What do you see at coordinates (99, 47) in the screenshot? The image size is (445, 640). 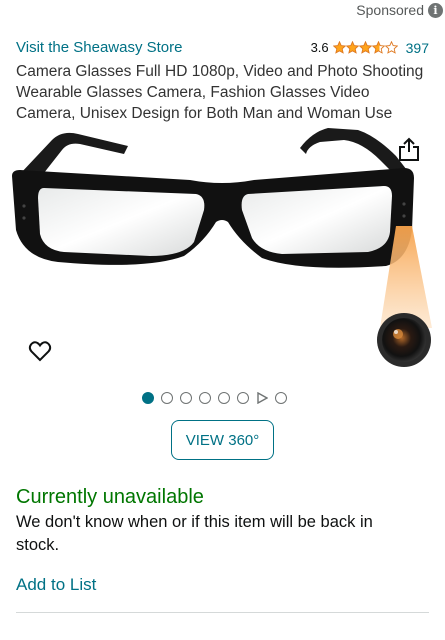 I see `visit-store-link: Visit the Sheawasy Store` at bounding box center [99, 47].